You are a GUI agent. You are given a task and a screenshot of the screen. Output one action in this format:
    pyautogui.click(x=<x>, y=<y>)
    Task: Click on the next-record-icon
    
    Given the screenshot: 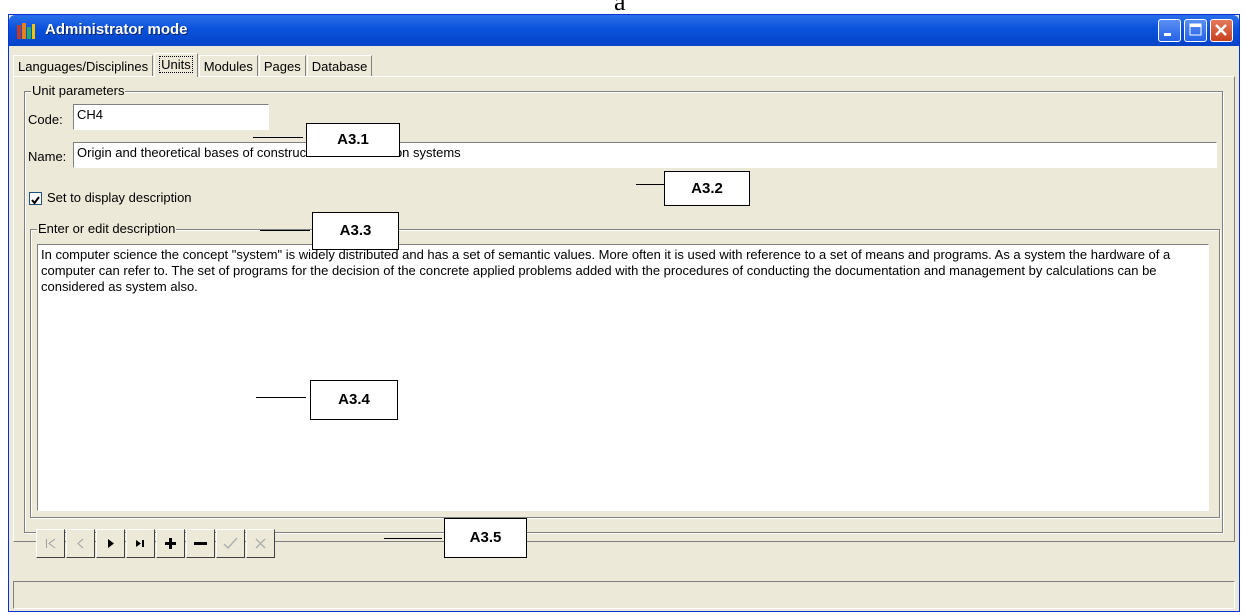 What is the action you would take?
    pyautogui.click(x=111, y=543)
    